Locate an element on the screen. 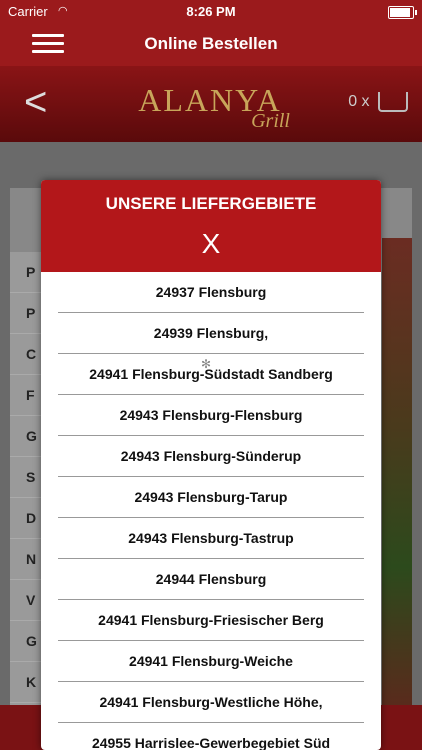 The height and width of the screenshot is (750, 422). background-food-photo is located at coordinates (397, 473).